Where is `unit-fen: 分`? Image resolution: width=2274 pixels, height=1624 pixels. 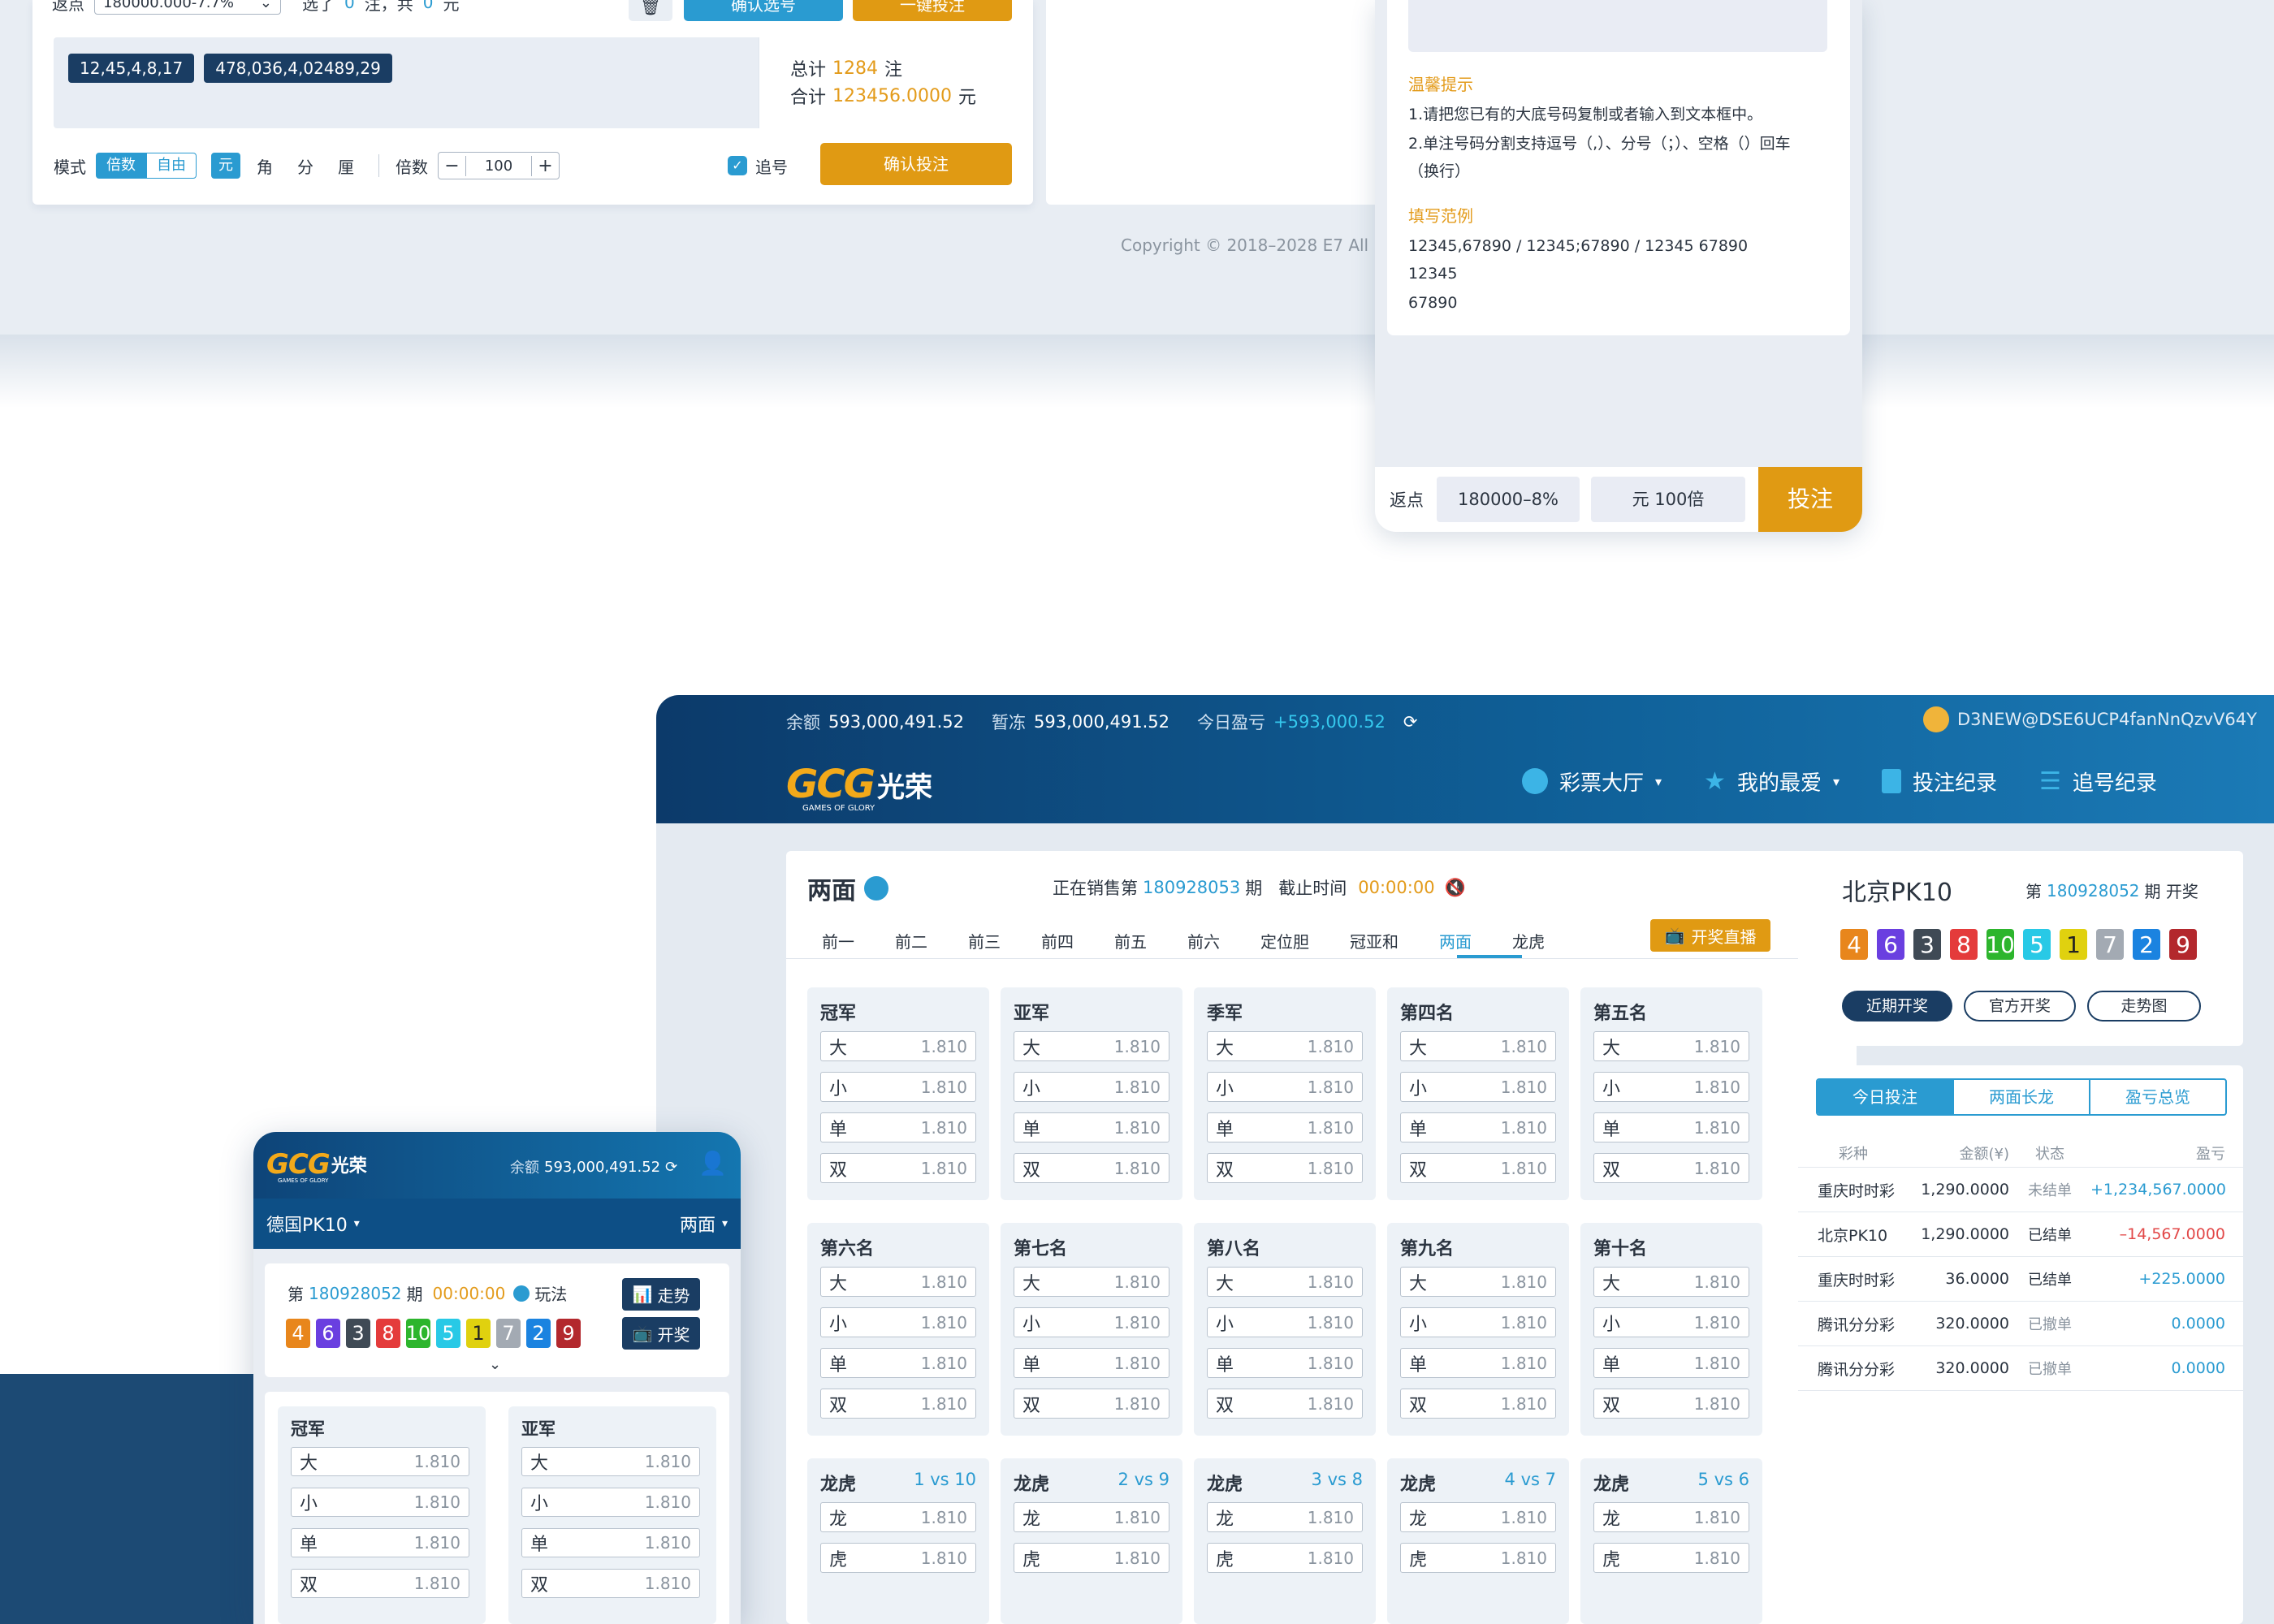
unit-fen: 分 is located at coordinates (305, 166).